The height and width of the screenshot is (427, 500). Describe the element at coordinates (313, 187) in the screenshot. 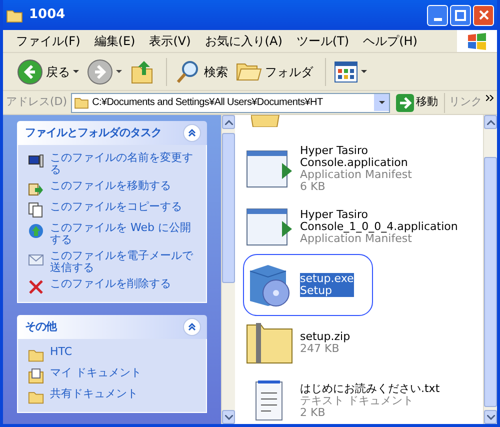

I see `file-size: 6 KB` at that location.